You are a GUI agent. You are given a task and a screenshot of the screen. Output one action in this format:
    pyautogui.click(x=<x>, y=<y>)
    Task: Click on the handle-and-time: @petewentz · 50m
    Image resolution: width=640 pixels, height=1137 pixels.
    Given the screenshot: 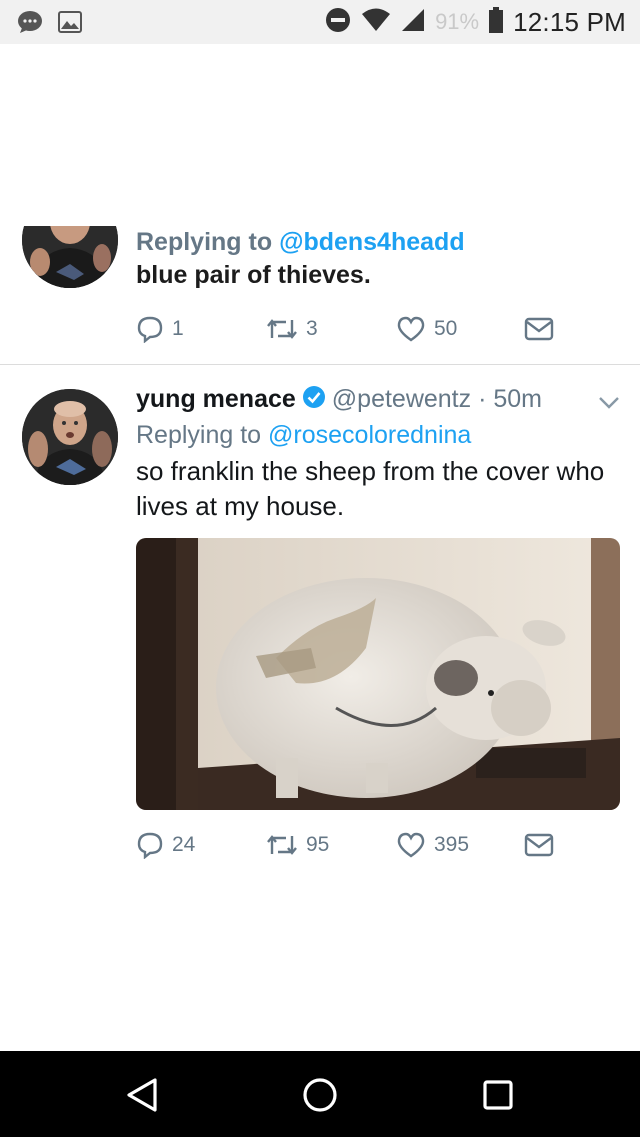 What is the action you would take?
    pyautogui.click(x=436, y=398)
    